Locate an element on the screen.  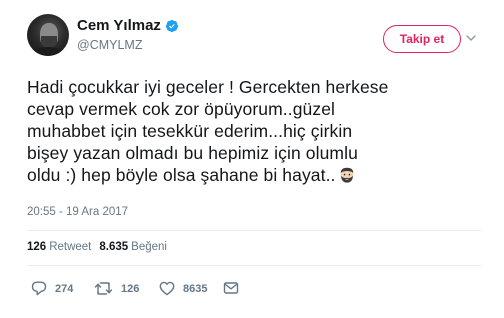
like-stat: 8.635 Beğeni is located at coordinates (133, 247).